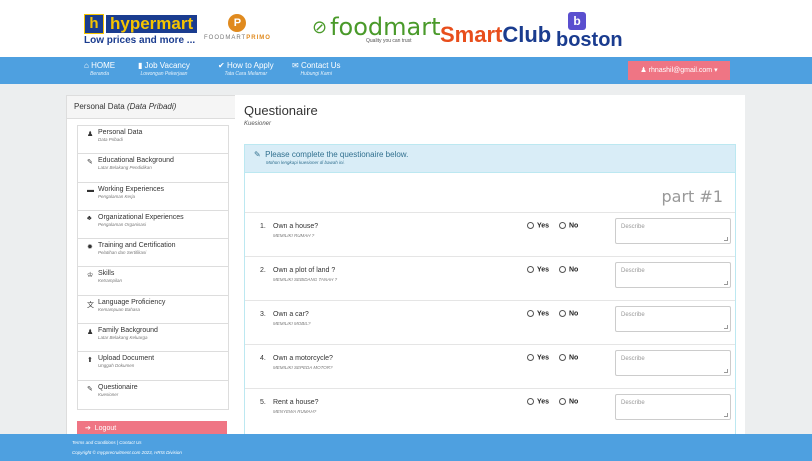 This screenshot has height=461, width=812. Describe the element at coordinates (320, 65) in the screenshot. I see `nav-contact-us-label: Contact Us` at that location.